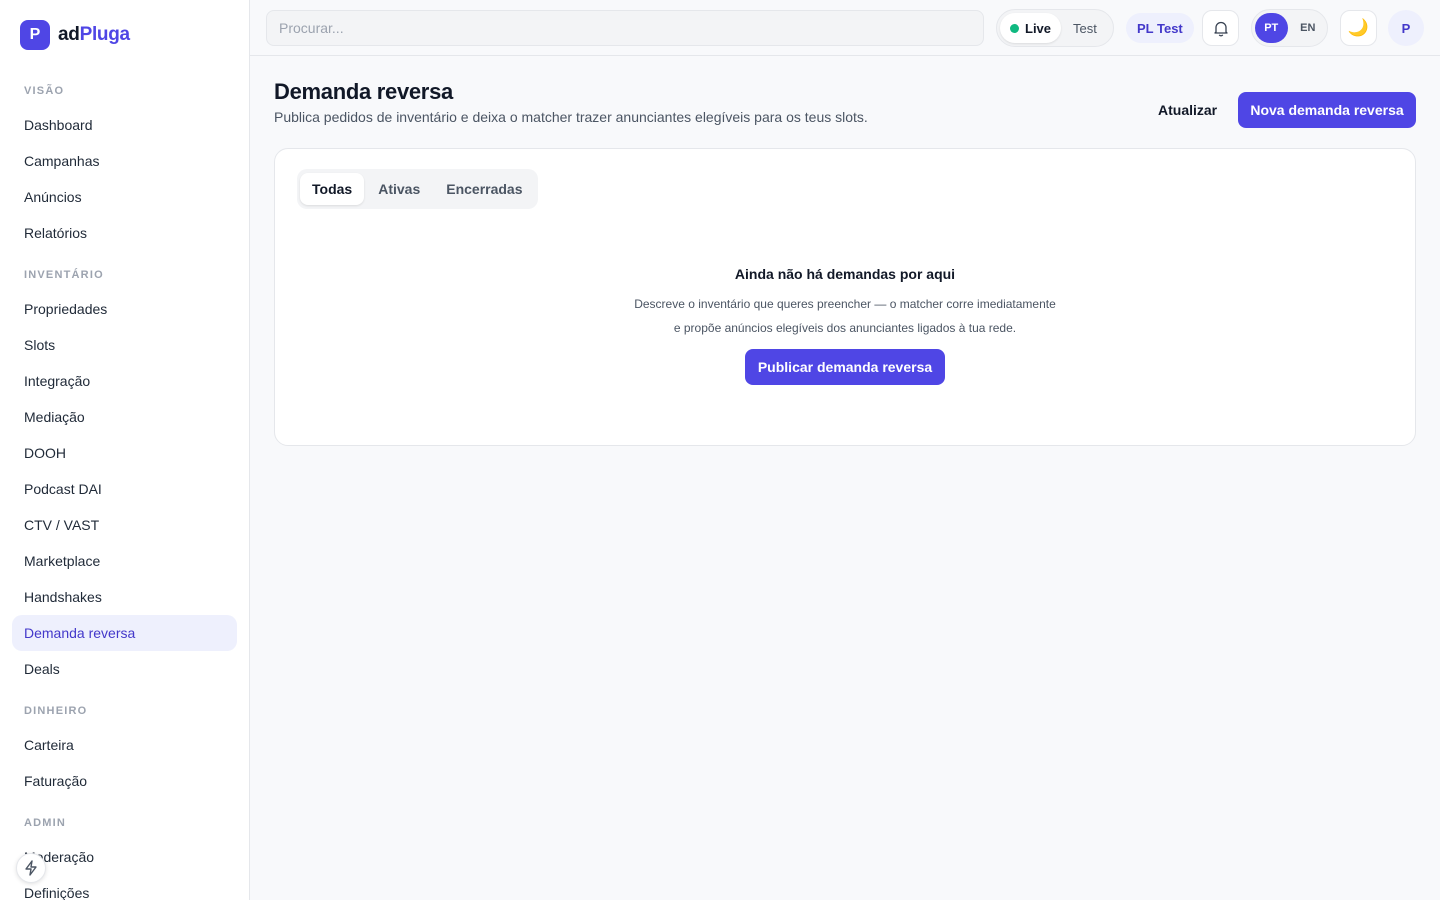 This screenshot has width=1440, height=900. What do you see at coordinates (124, 633) in the screenshot?
I see `sidebar-item-demanda-reversa: Demanda reversa` at bounding box center [124, 633].